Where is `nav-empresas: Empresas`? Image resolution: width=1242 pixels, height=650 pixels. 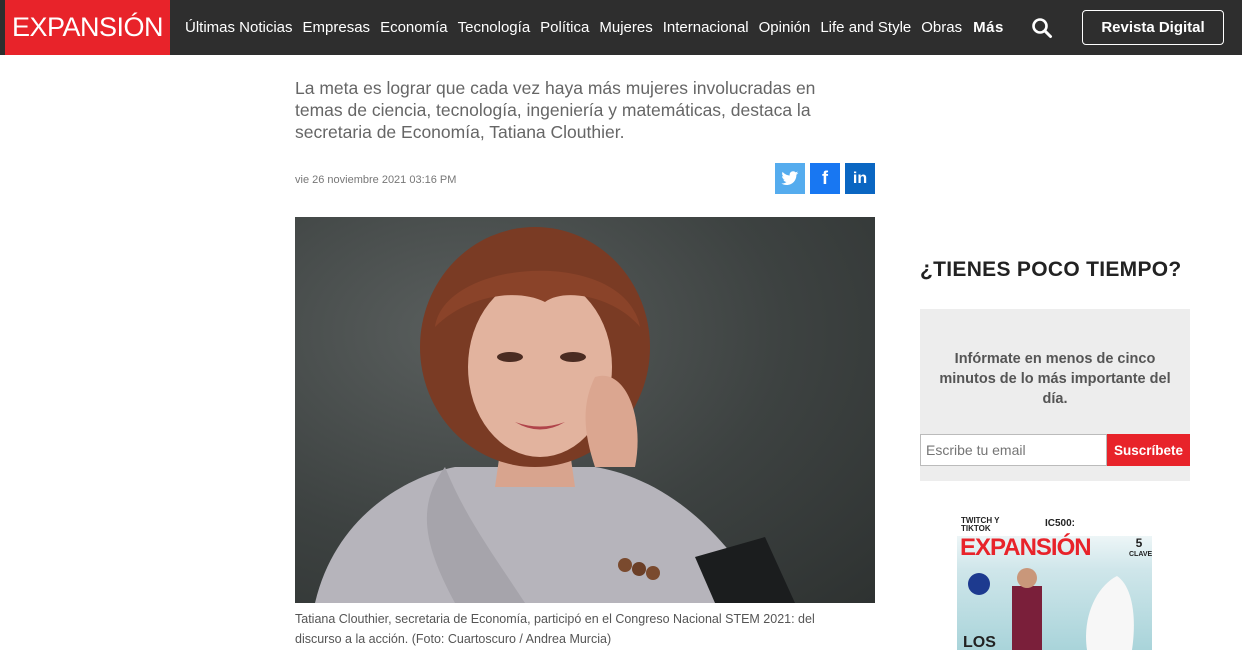 nav-empresas: Empresas is located at coordinates (337, 27).